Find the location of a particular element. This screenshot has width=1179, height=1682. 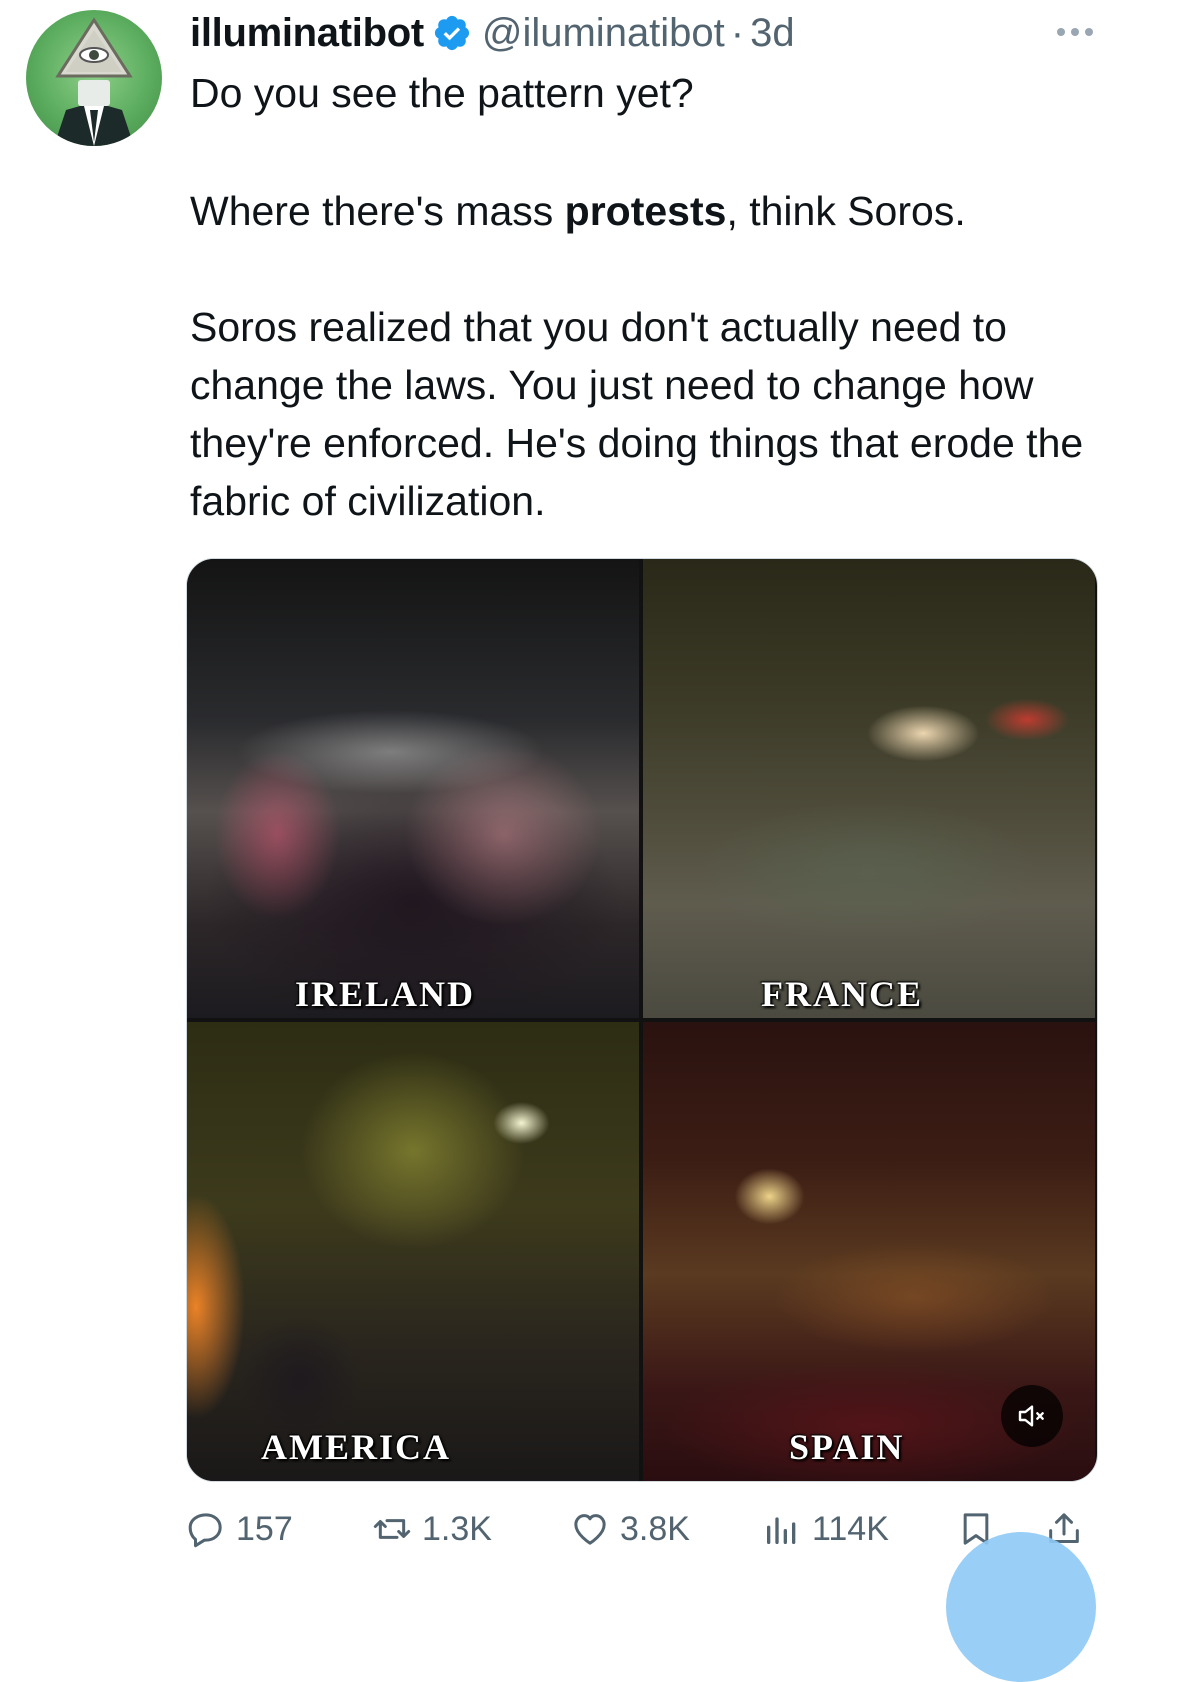

views-button: 114K is located at coordinates (825, 1529).